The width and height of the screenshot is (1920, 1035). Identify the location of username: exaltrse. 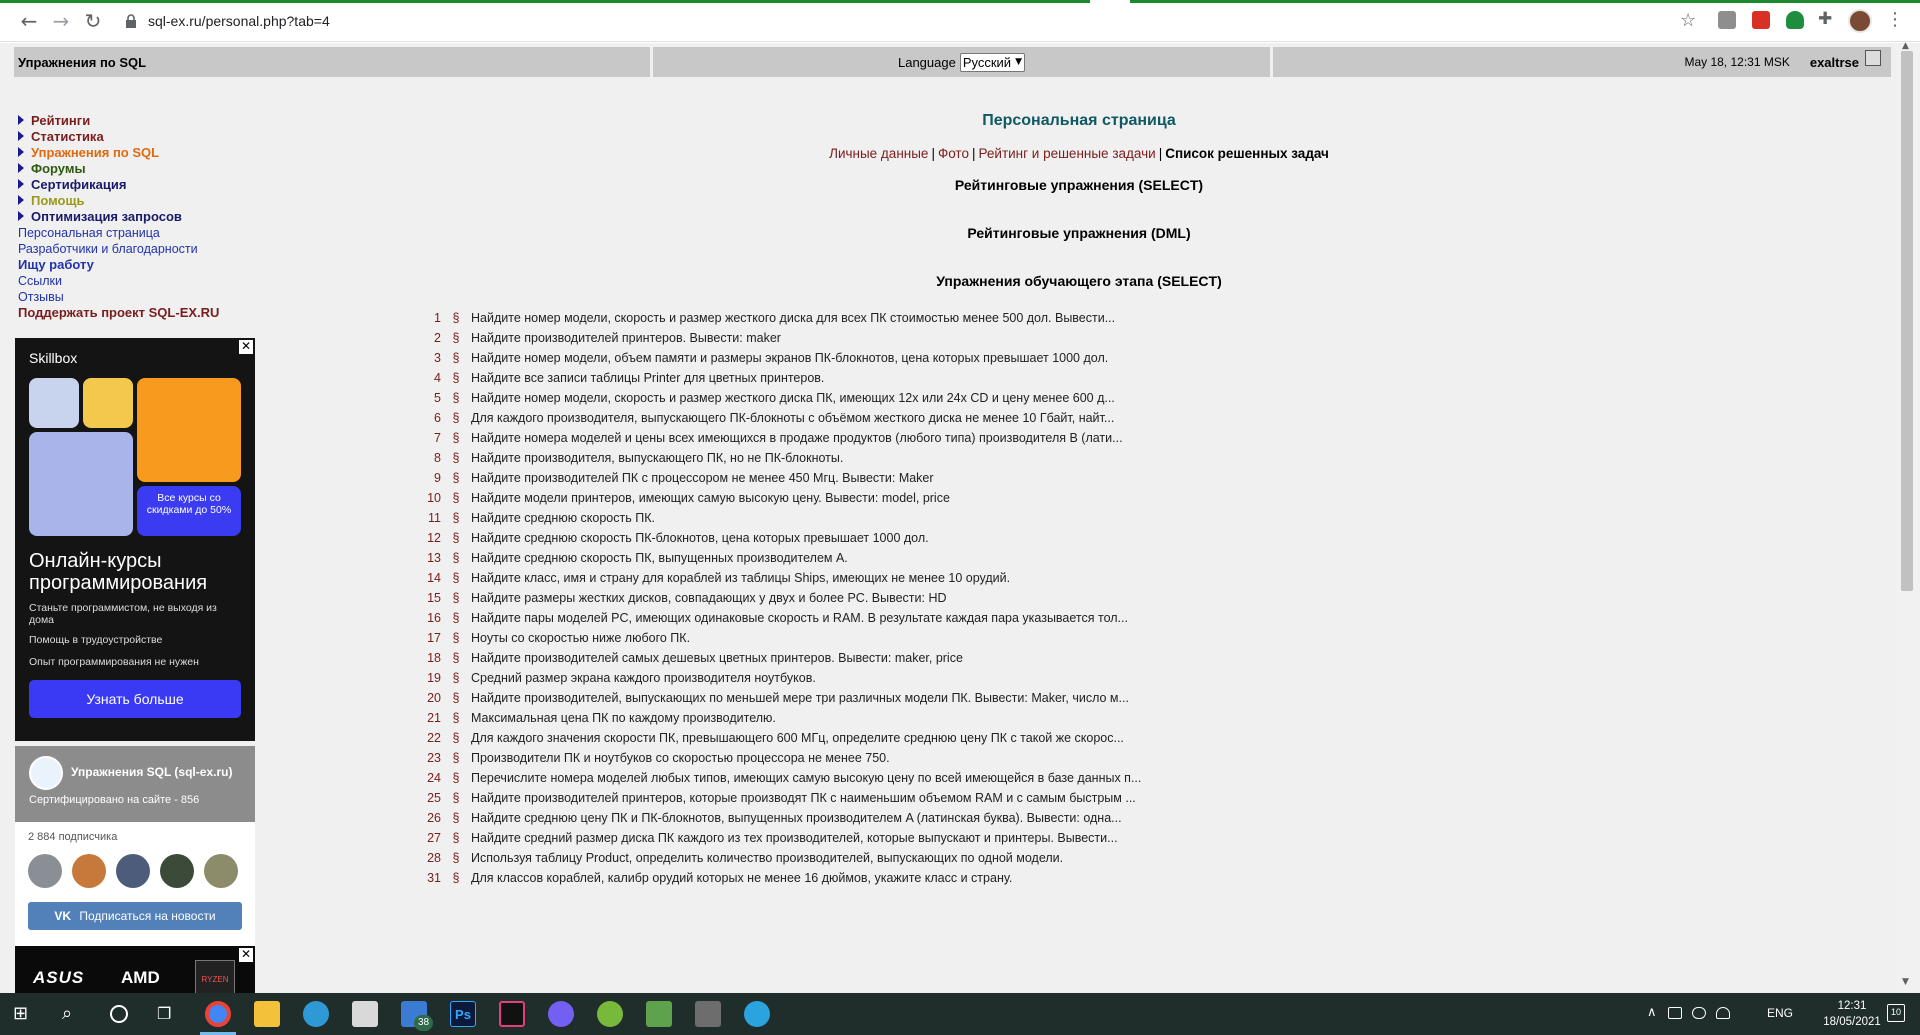
(1834, 62).